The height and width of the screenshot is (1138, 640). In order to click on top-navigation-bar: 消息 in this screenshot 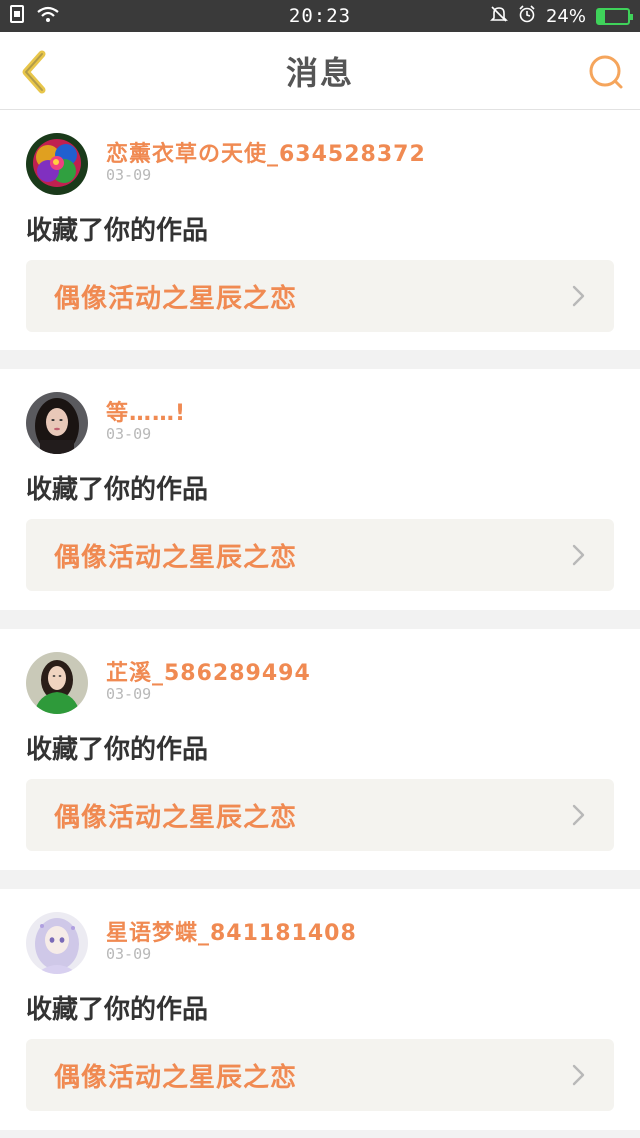, I will do `click(320, 71)`.